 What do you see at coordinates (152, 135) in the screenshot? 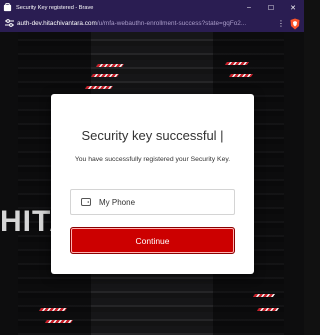
I see `dialog-title: Security key successful |` at bounding box center [152, 135].